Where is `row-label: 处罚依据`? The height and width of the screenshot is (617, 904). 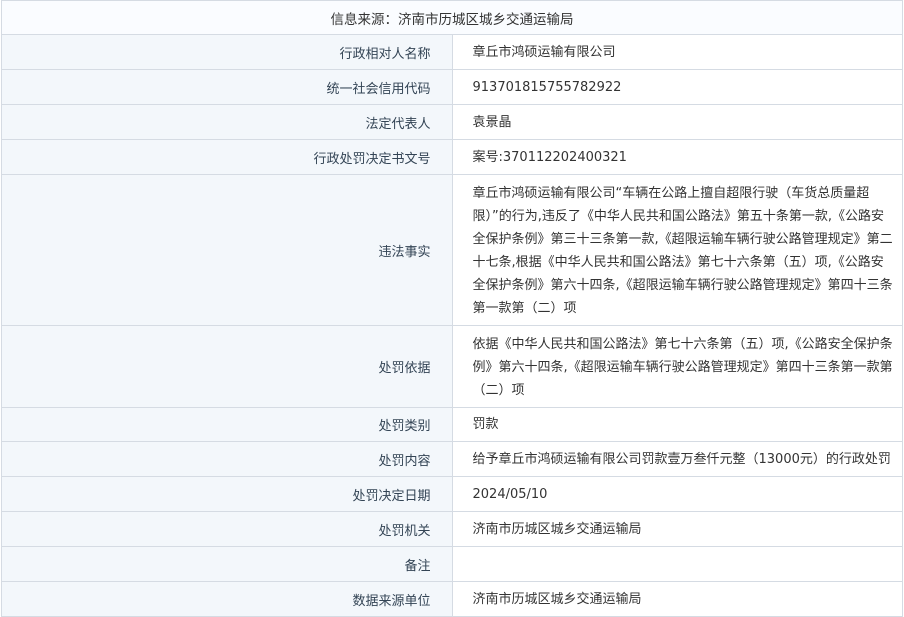
row-label: 处罚依据 is located at coordinates (227, 366).